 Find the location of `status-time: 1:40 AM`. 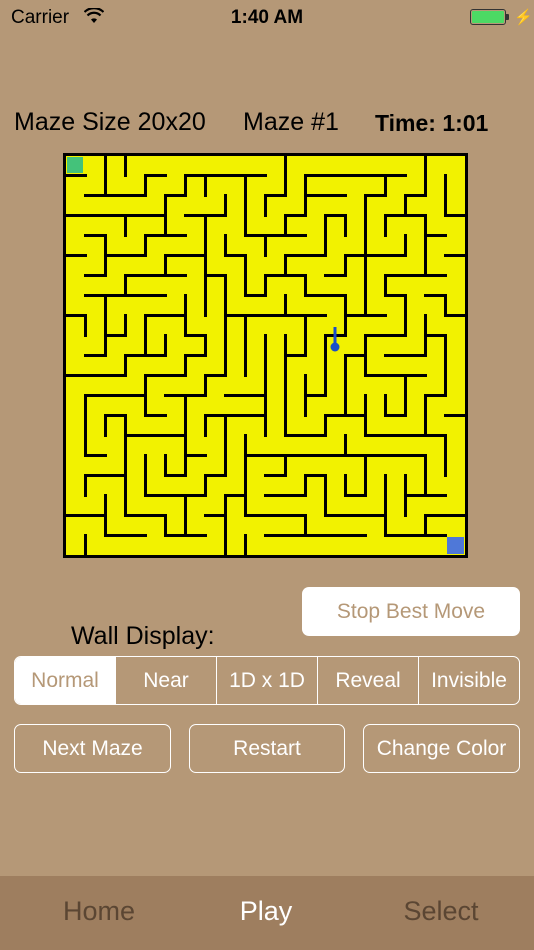

status-time: 1:40 AM is located at coordinates (267, 17).